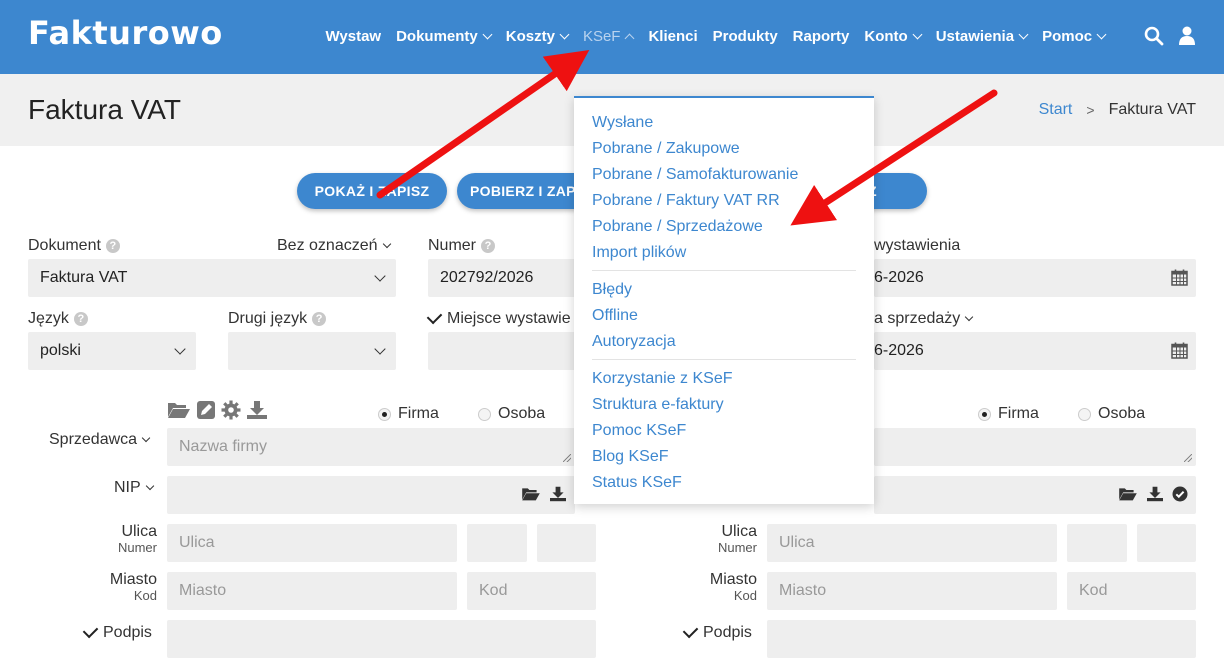 This screenshot has width=1224, height=664. I want to click on seller-city-input: Miasto, so click(312, 591).